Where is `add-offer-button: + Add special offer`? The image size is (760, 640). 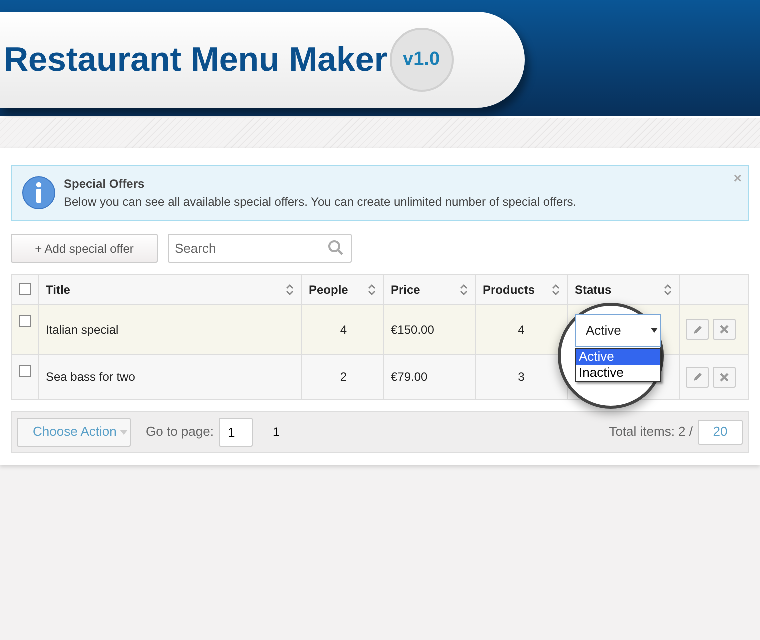 add-offer-button: + Add special offer is located at coordinates (84, 248).